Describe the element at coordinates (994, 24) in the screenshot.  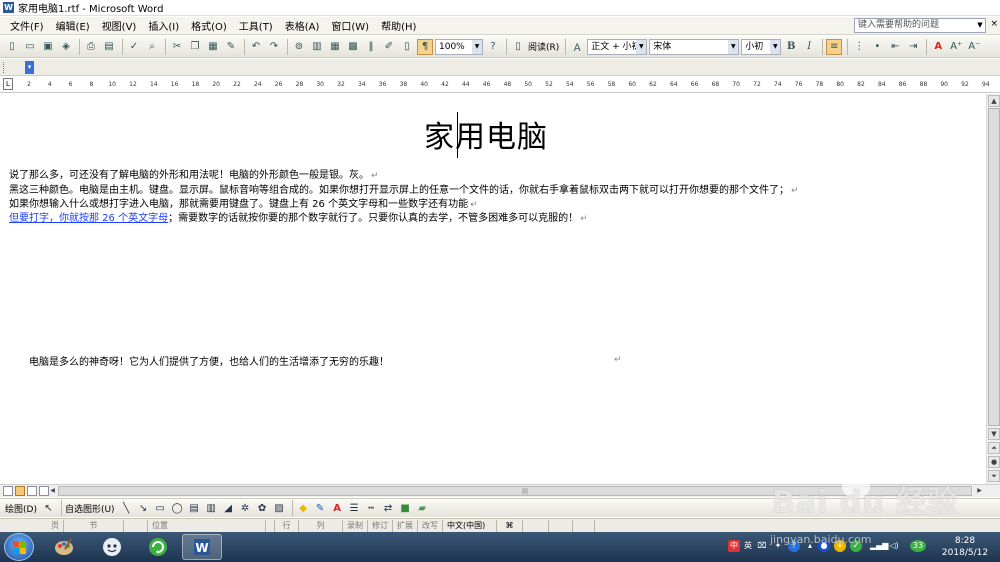
I see `close-document-button: ×` at that location.